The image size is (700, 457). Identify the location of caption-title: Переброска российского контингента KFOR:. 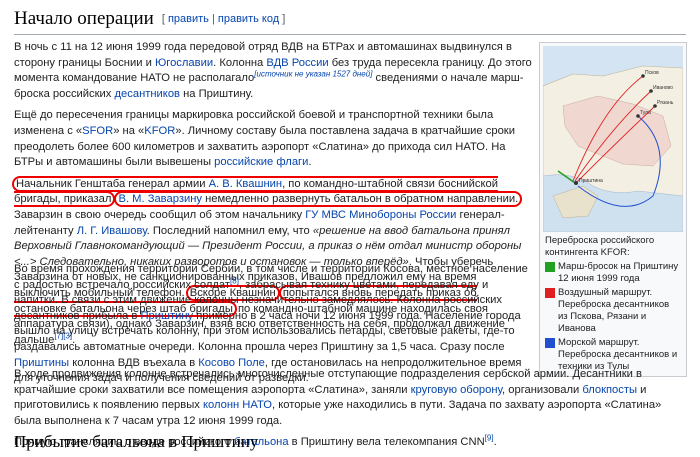
(600, 246).